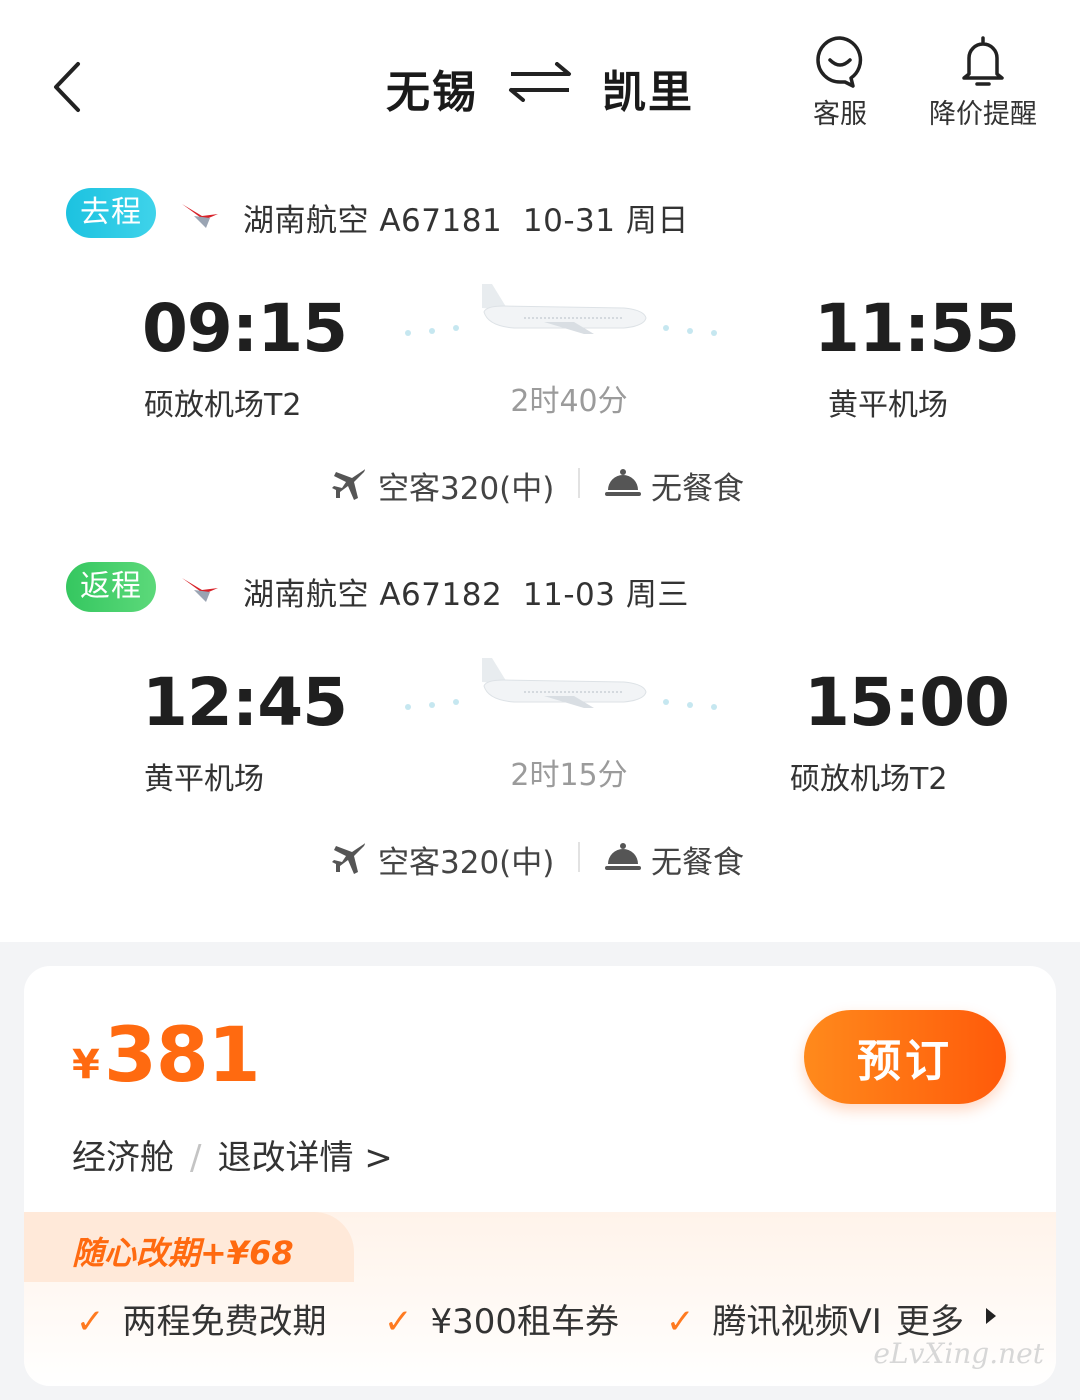 This screenshot has width=1080, height=1400. What do you see at coordinates (86, 1065) in the screenshot?
I see `price-currency: ¥` at bounding box center [86, 1065].